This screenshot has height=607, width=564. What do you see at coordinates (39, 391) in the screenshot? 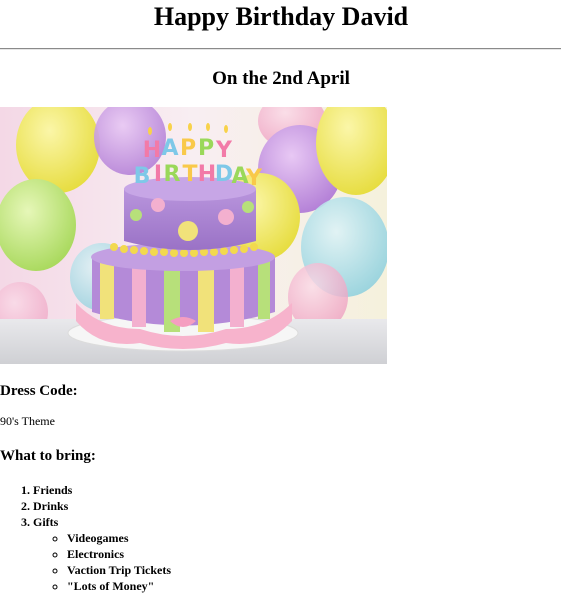
I see `dress-code-heading: Dress Code:` at bounding box center [39, 391].